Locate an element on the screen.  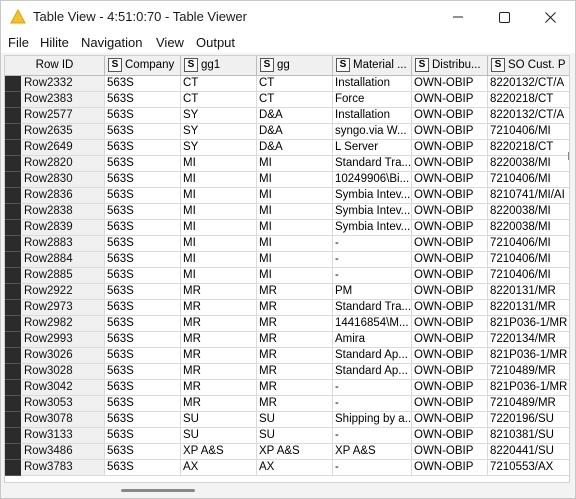
material-cell: Installation is located at coordinates (372, 116).